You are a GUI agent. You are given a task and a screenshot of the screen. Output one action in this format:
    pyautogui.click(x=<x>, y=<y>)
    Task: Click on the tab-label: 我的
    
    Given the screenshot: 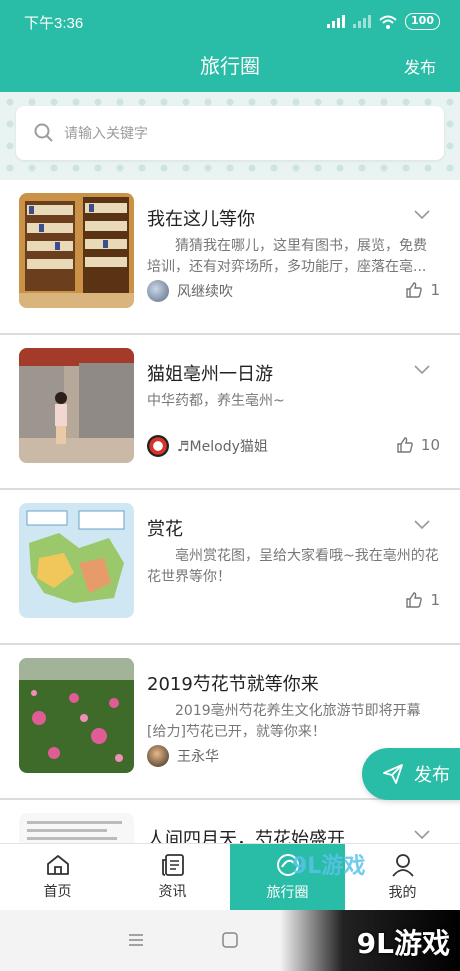 What is the action you would take?
    pyautogui.click(x=402, y=892)
    